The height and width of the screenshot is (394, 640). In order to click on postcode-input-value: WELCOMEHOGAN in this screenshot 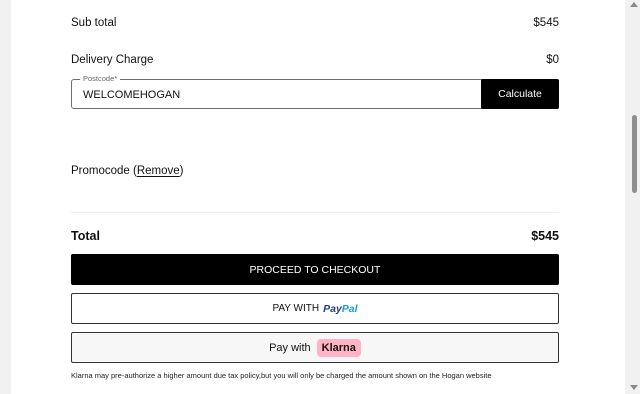, I will do `click(131, 95)`.